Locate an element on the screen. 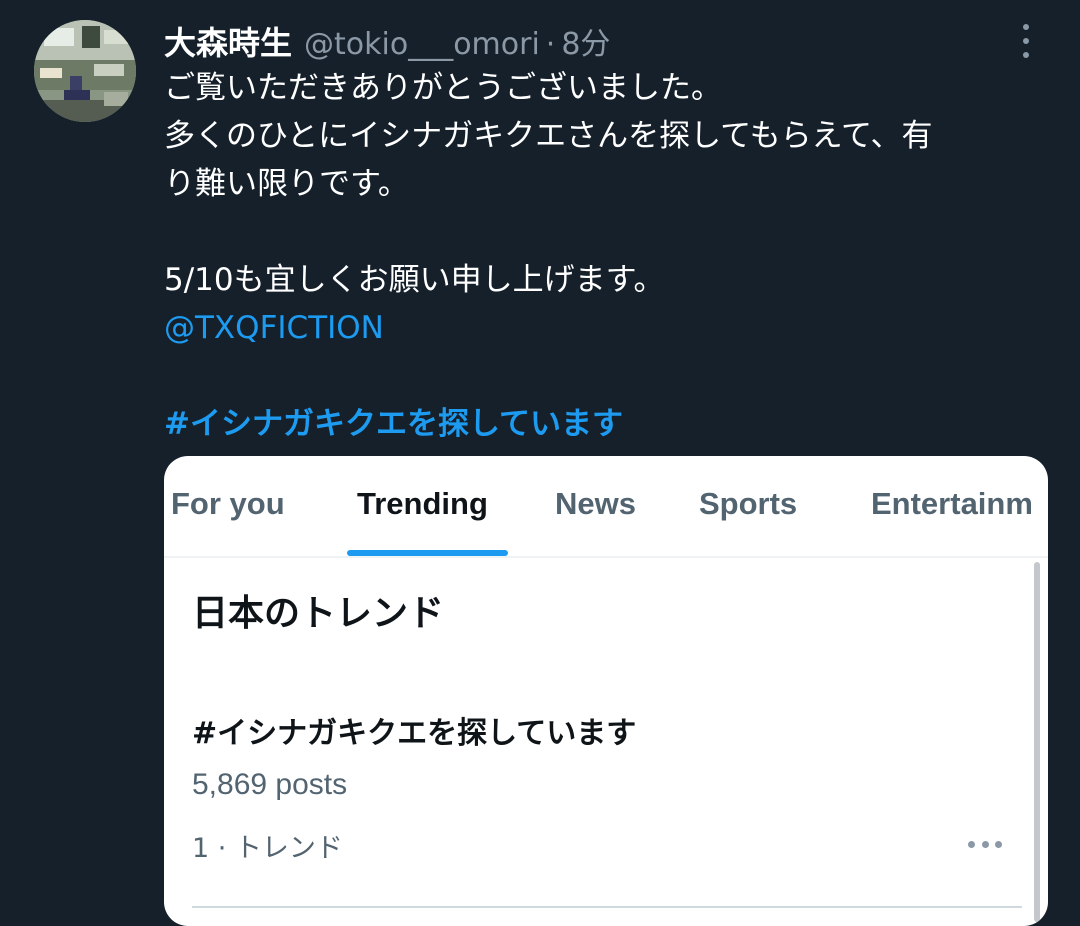  more-vertical-icon is located at coordinates (1026, 41).